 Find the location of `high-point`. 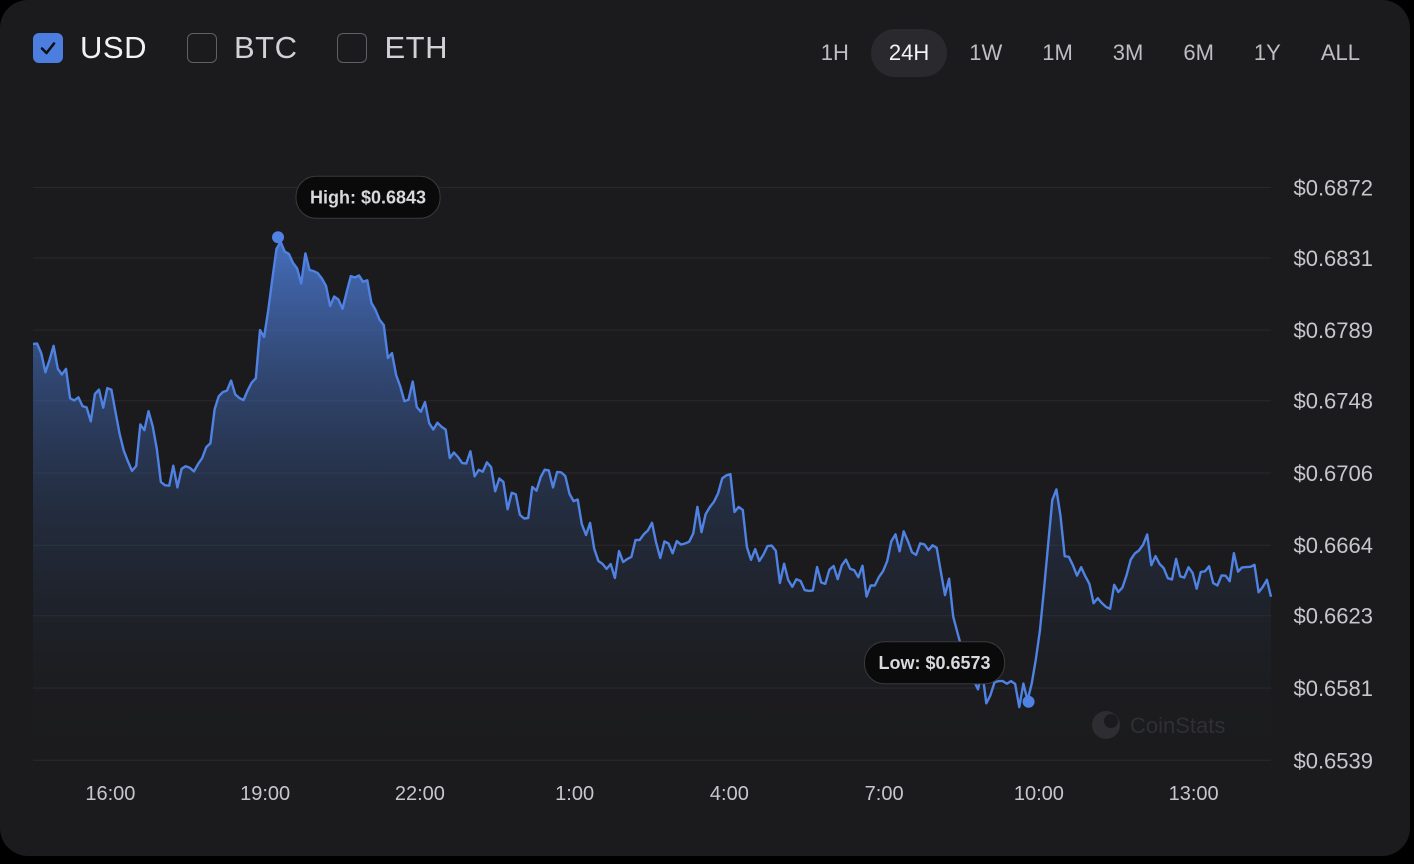

high-point is located at coordinates (278, 237).